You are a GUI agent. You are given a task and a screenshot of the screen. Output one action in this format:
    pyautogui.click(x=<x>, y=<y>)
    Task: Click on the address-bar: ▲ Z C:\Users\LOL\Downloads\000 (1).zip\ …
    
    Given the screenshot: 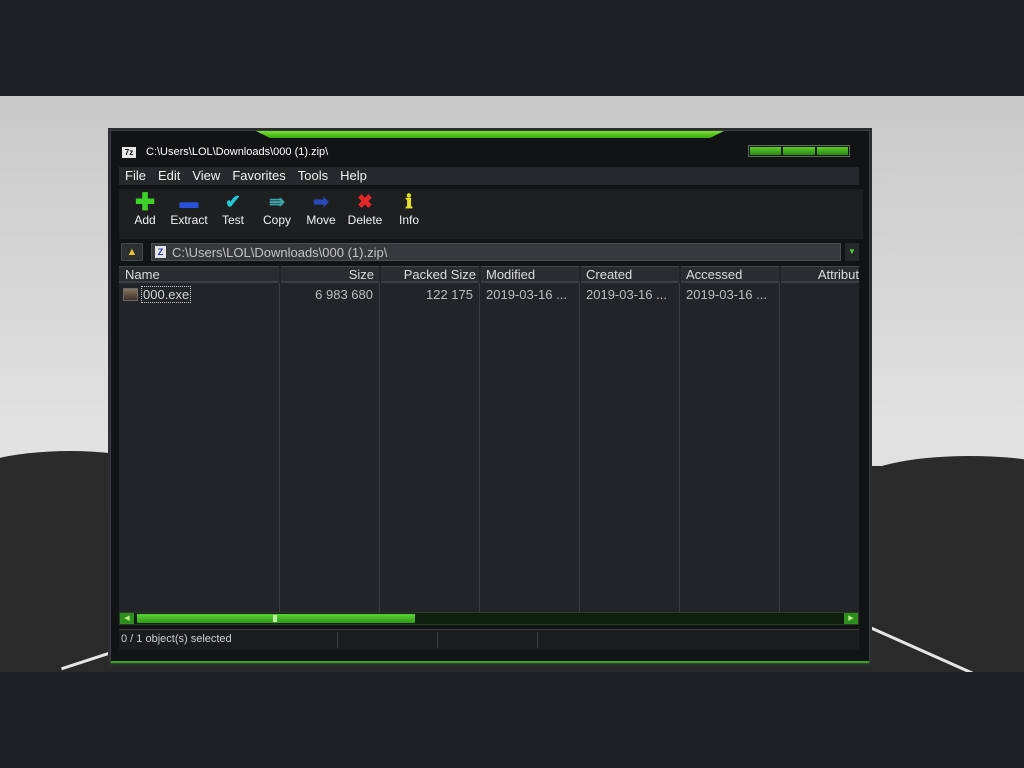 What is the action you would take?
    pyautogui.click(x=489, y=252)
    